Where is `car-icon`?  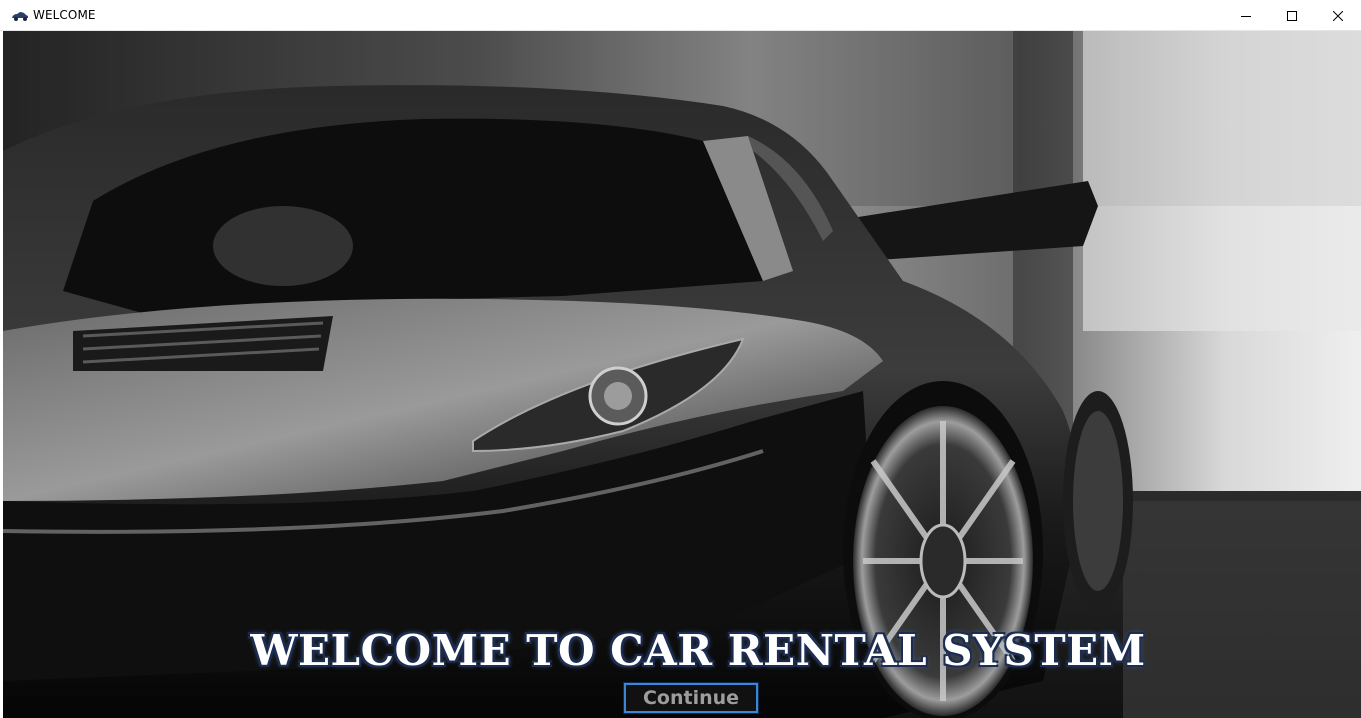
car-icon is located at coordinates (20, 15).